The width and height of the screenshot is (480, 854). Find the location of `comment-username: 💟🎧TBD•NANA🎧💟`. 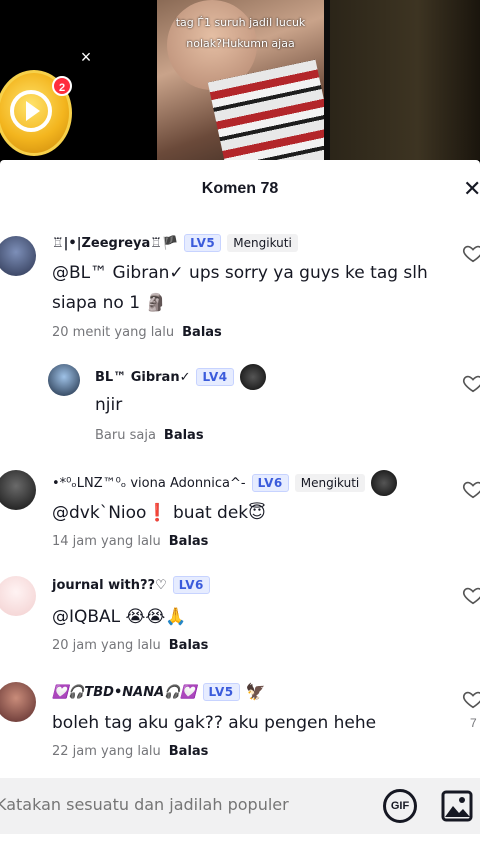

comment-username: 💟🎧TBD•NANA🎧💟 is located at coordinates (124, 692).